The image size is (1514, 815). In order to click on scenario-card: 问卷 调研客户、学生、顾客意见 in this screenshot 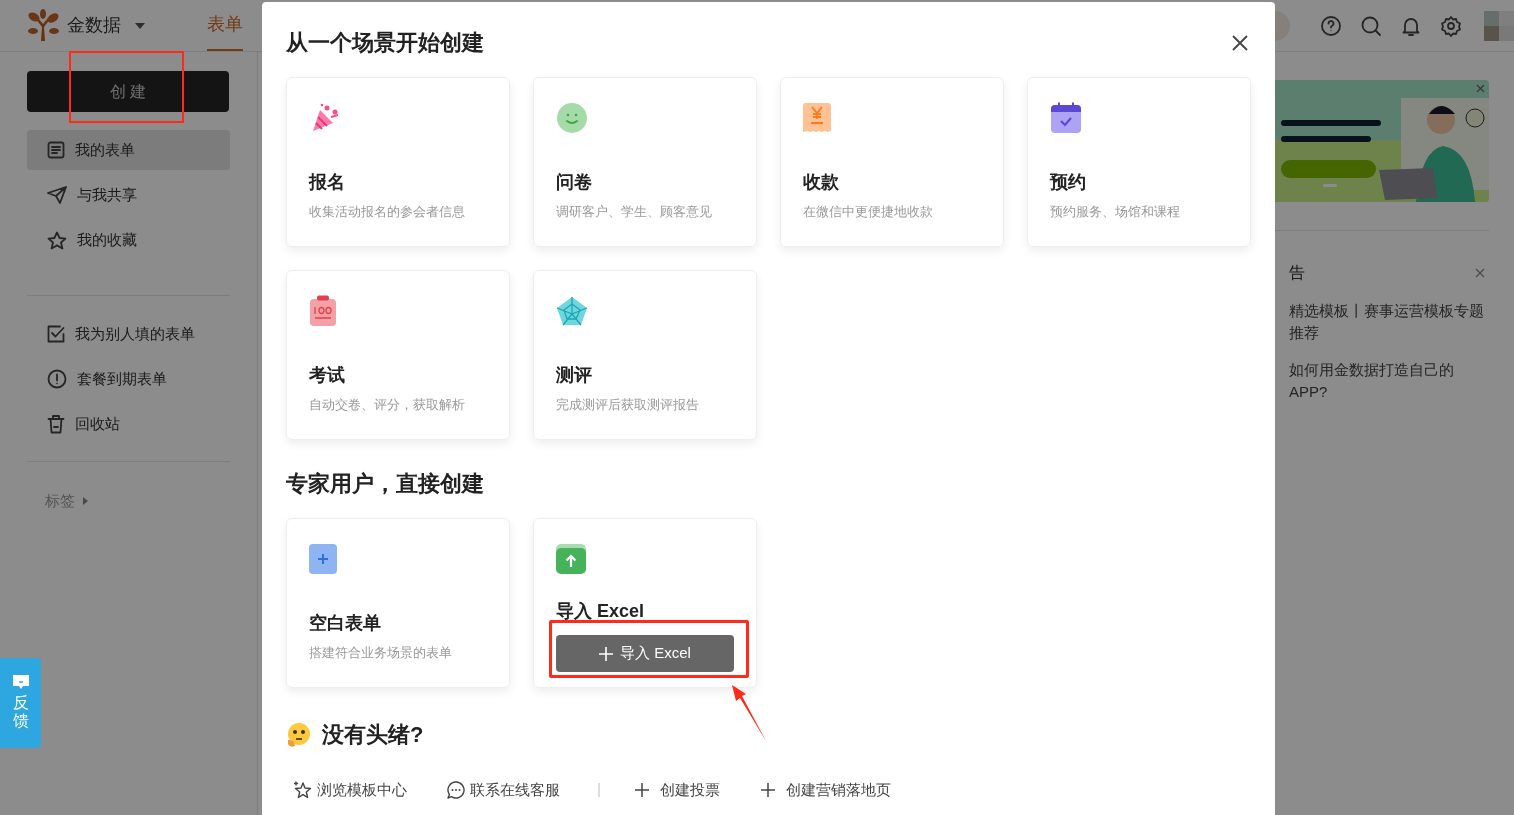, I will do `click(645, 162)`.